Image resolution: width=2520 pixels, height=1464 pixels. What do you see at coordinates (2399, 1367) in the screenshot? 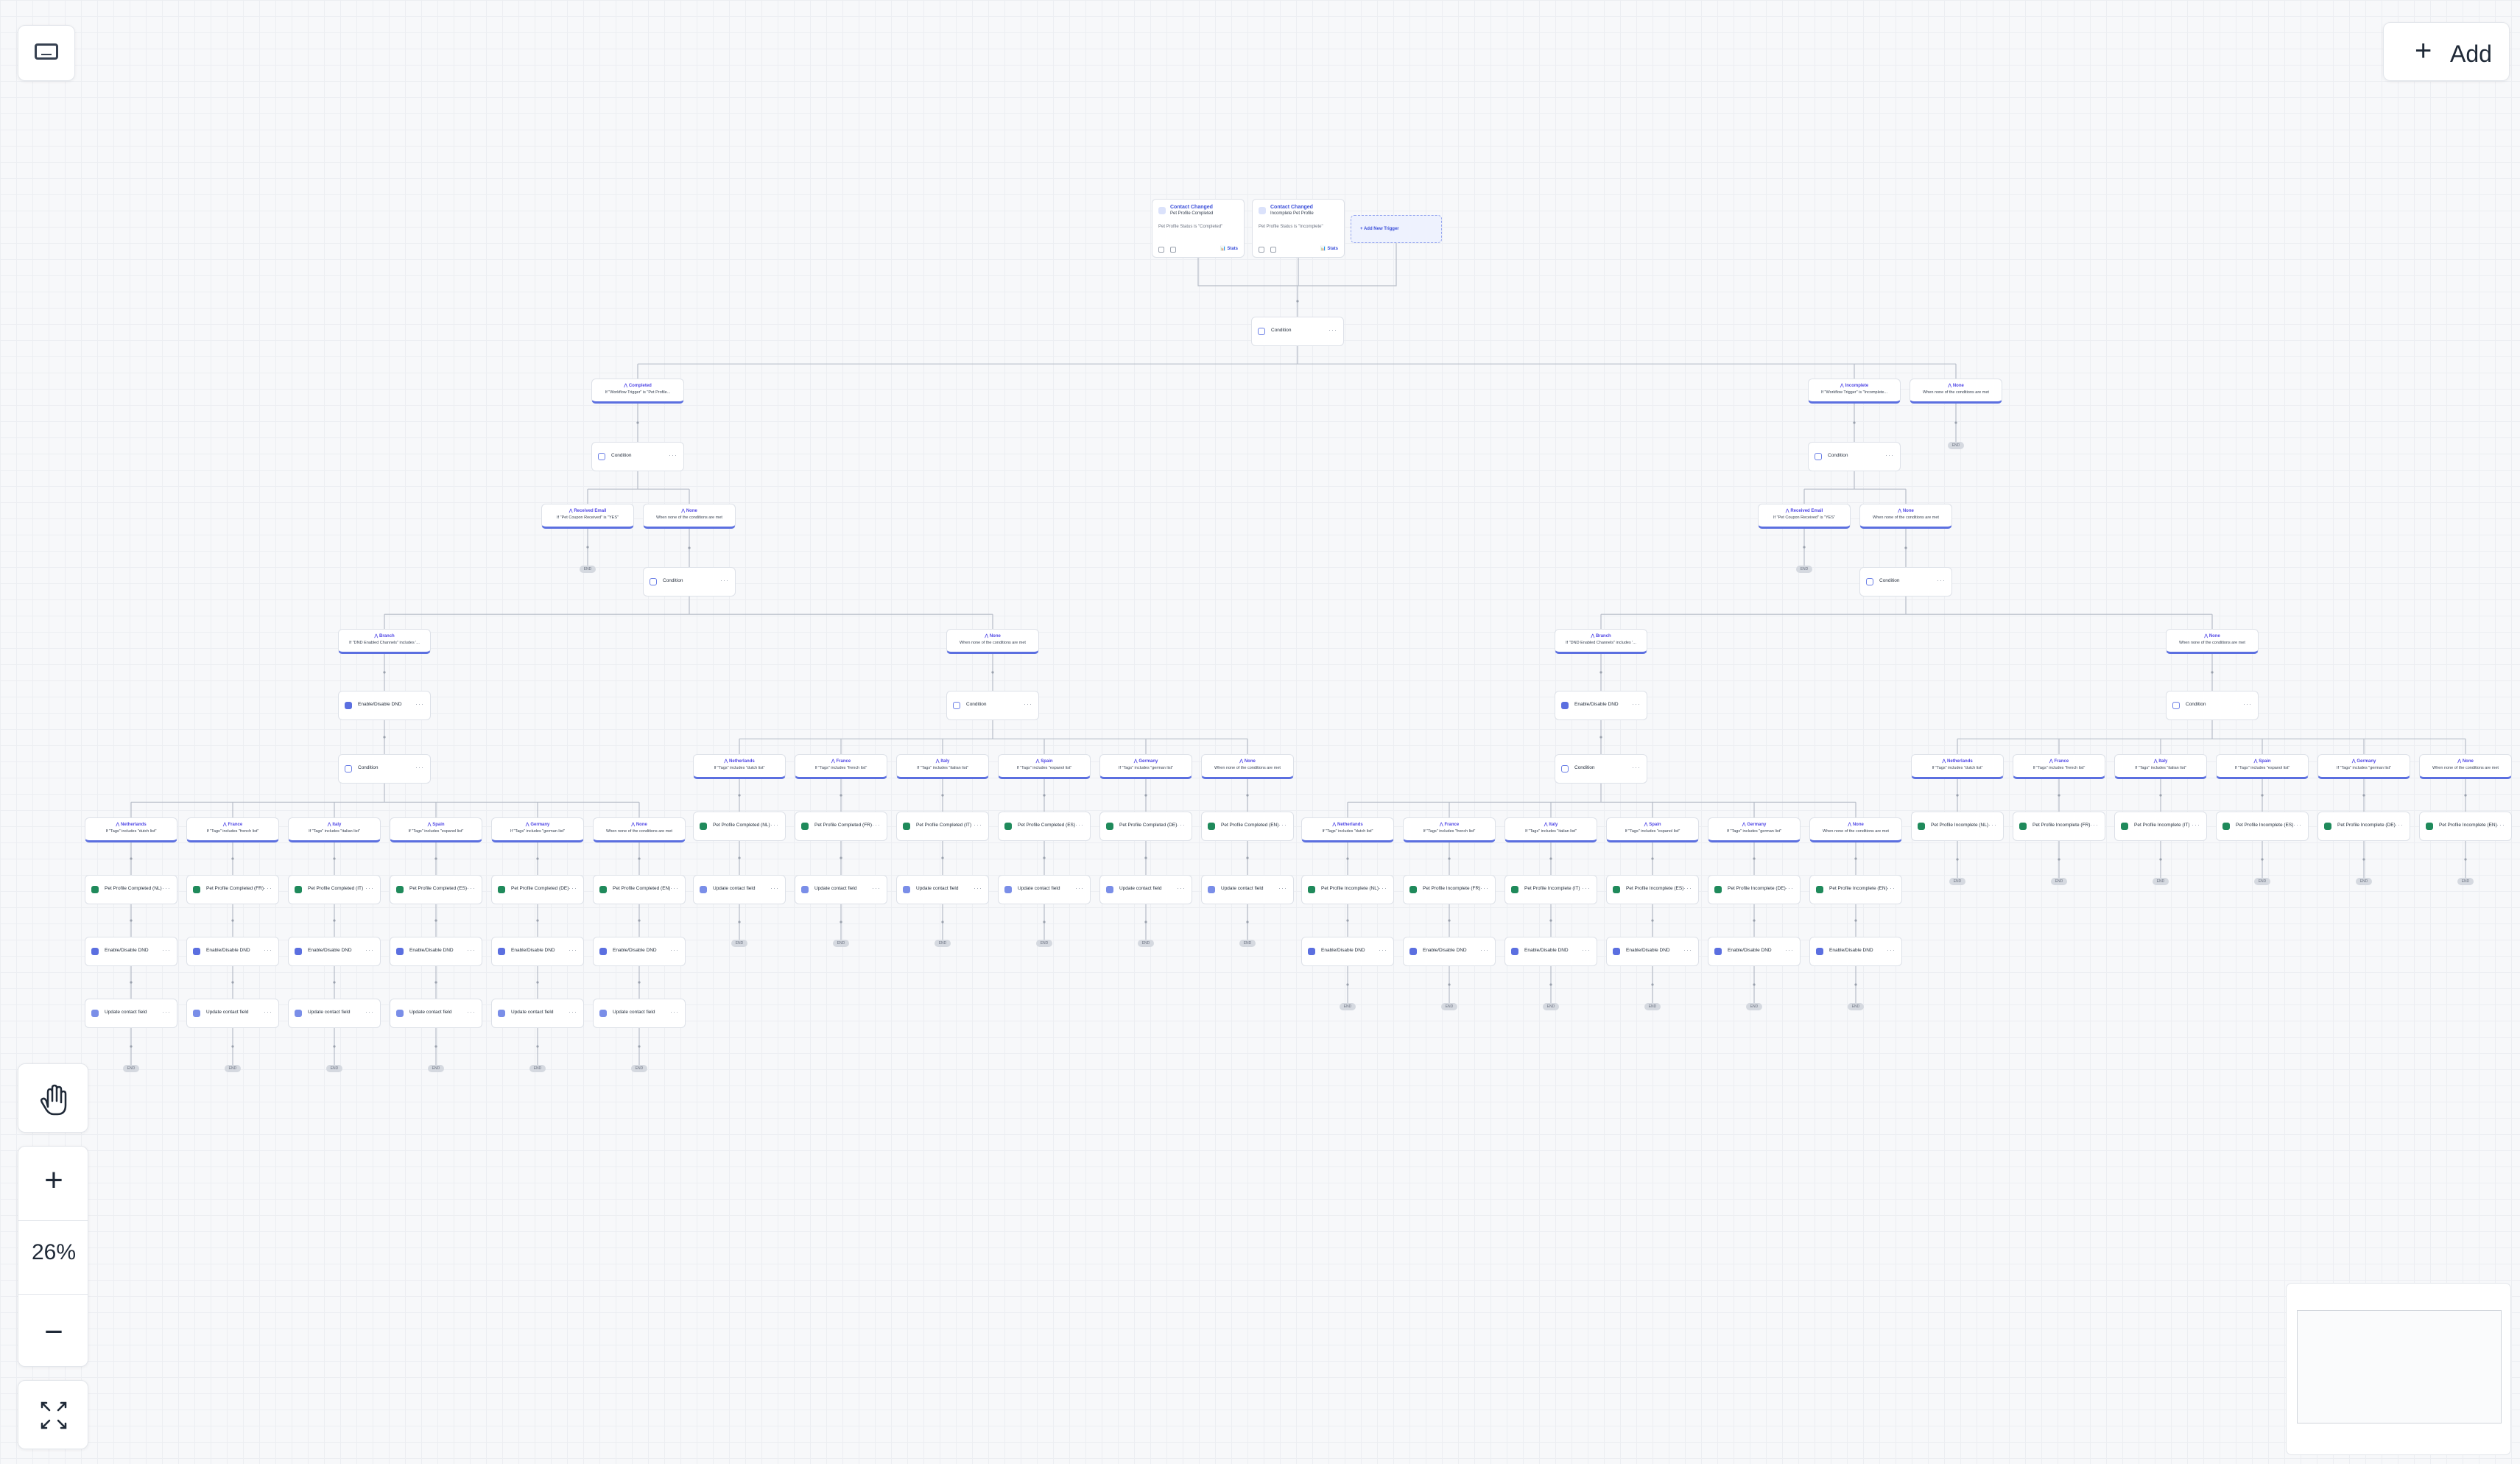
I see `minimap-viewport` at bounding box center [2399, 1367].